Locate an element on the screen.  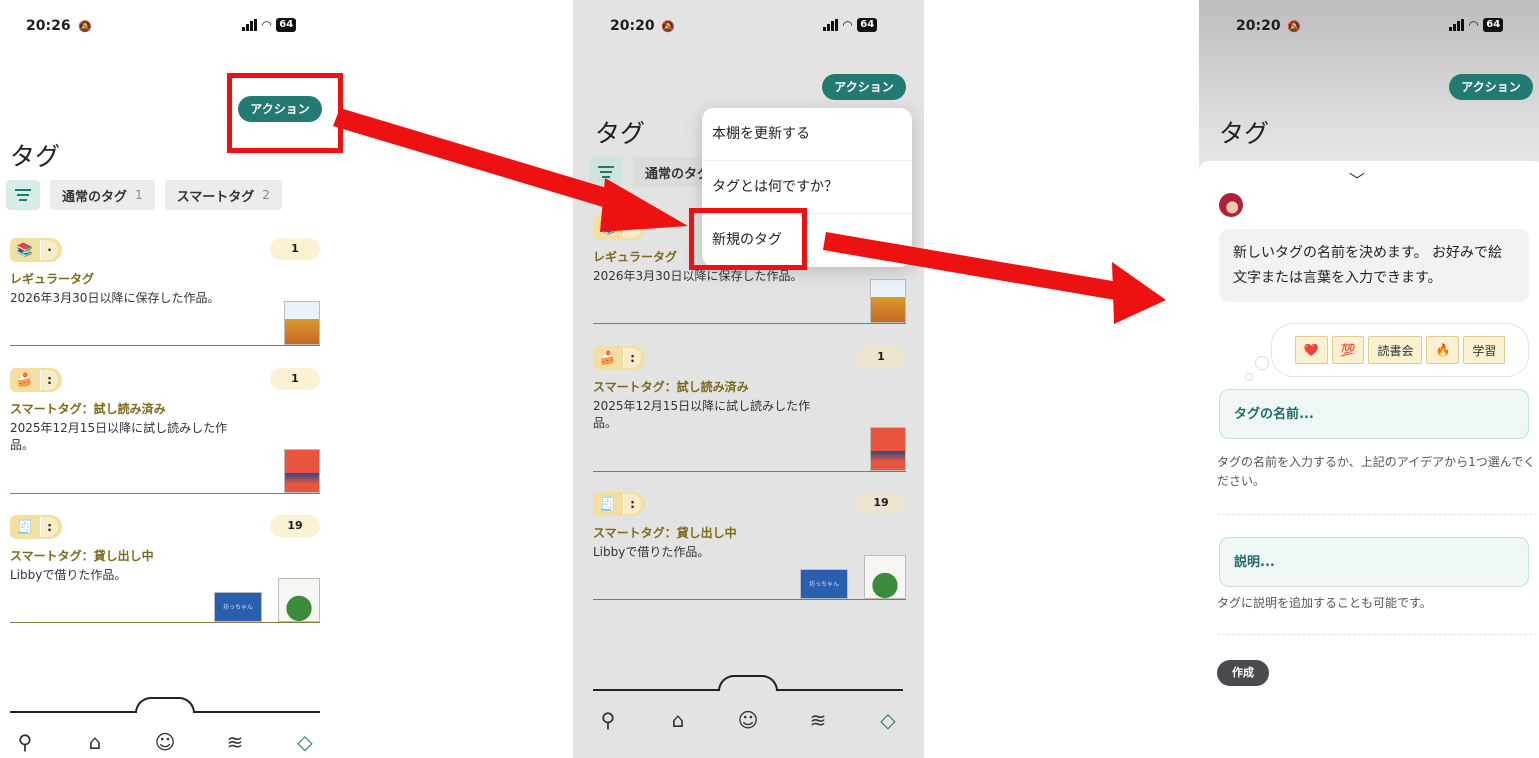
arrowhead-to-sheet is located at coordinates (1139, 293).